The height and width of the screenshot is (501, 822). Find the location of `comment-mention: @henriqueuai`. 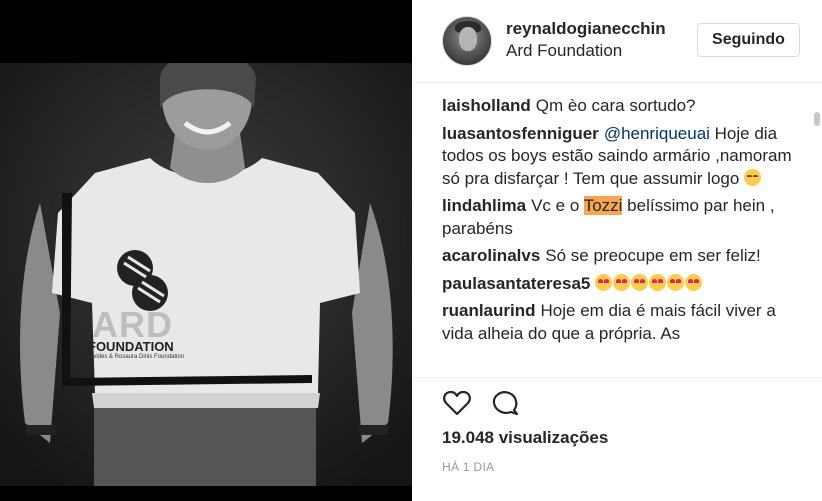

comment-mention: @henriqueuai is located at coordinates (657, 133).